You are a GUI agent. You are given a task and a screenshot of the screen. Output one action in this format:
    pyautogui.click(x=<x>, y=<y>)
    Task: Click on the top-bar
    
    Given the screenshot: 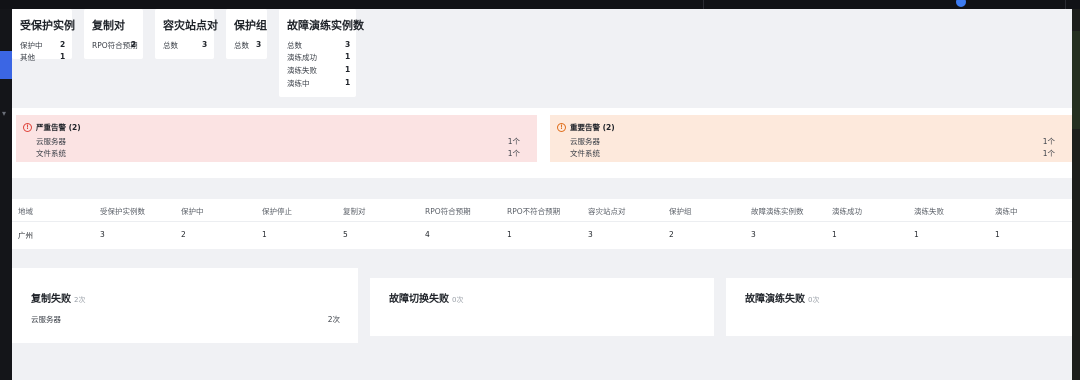 What is the action you would take?
    pyautogui.click(x=540, y=4)
    